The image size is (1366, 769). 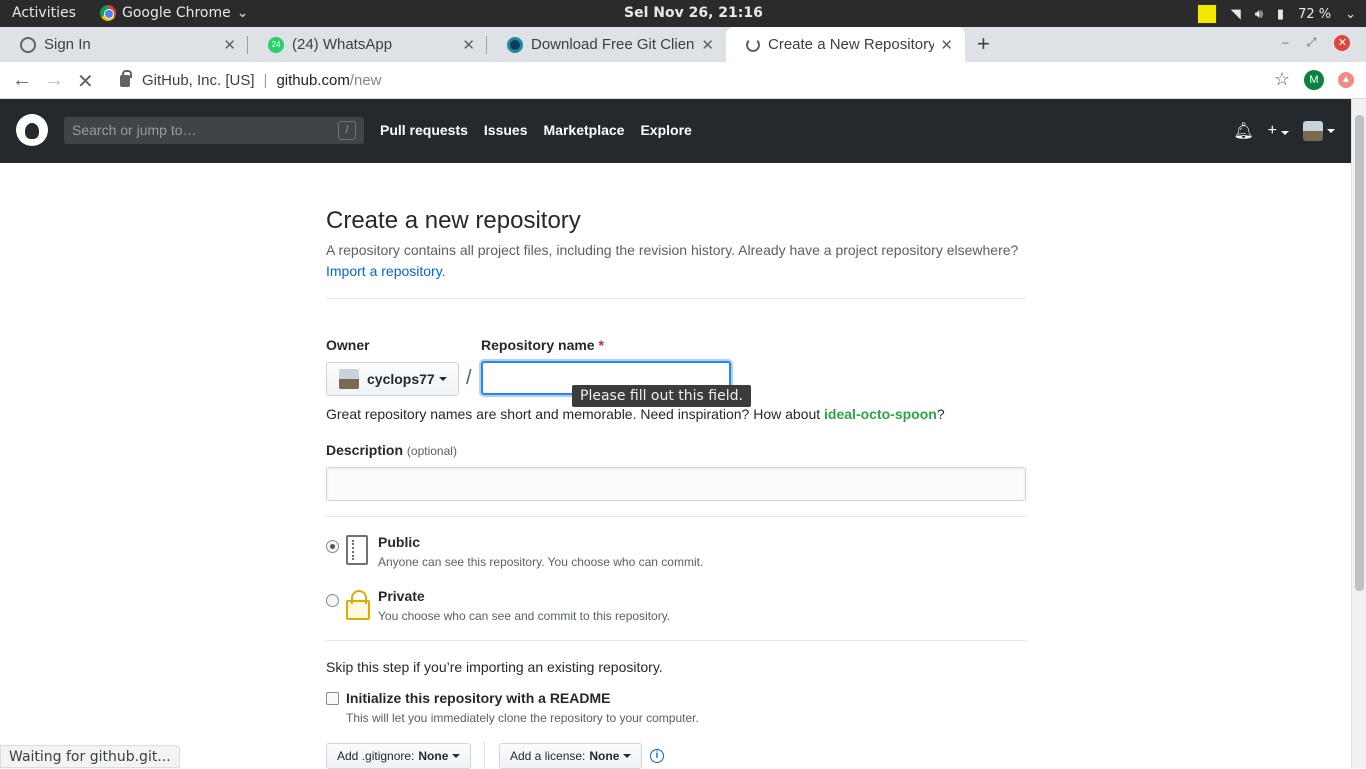 What do you see at coordinates (506, 130) in the screenshot?
I see `nav-issues: Issues` at bounding box center [506, 130].